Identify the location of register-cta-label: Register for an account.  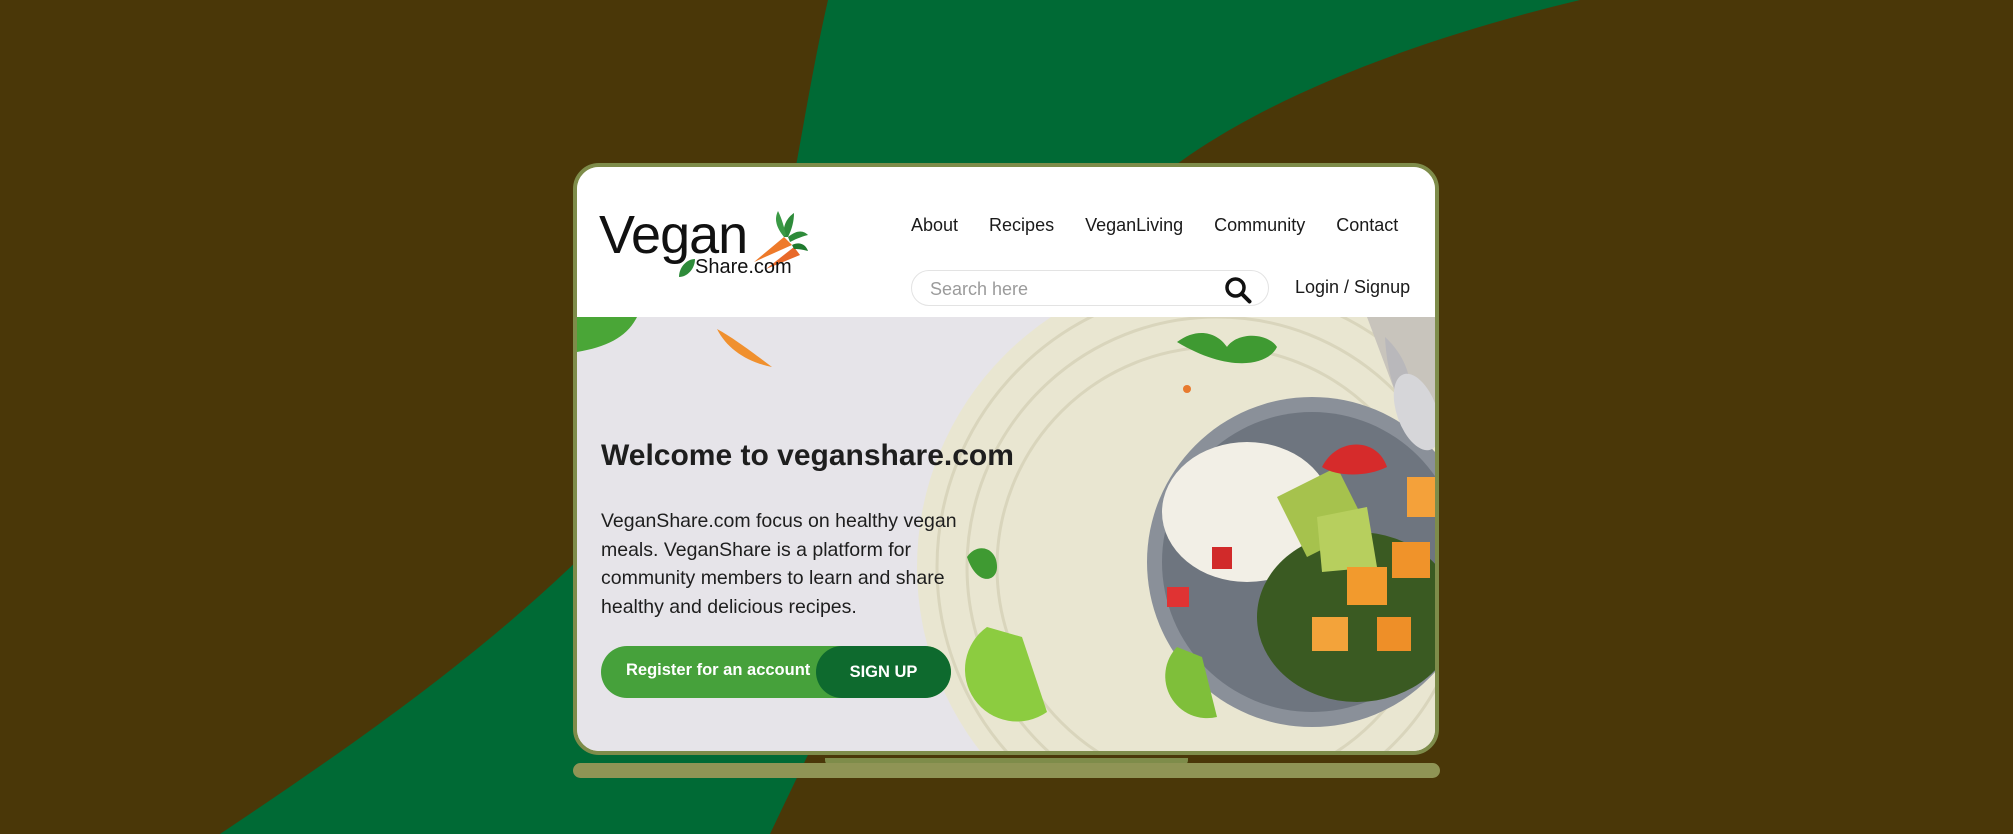
(718, 670).